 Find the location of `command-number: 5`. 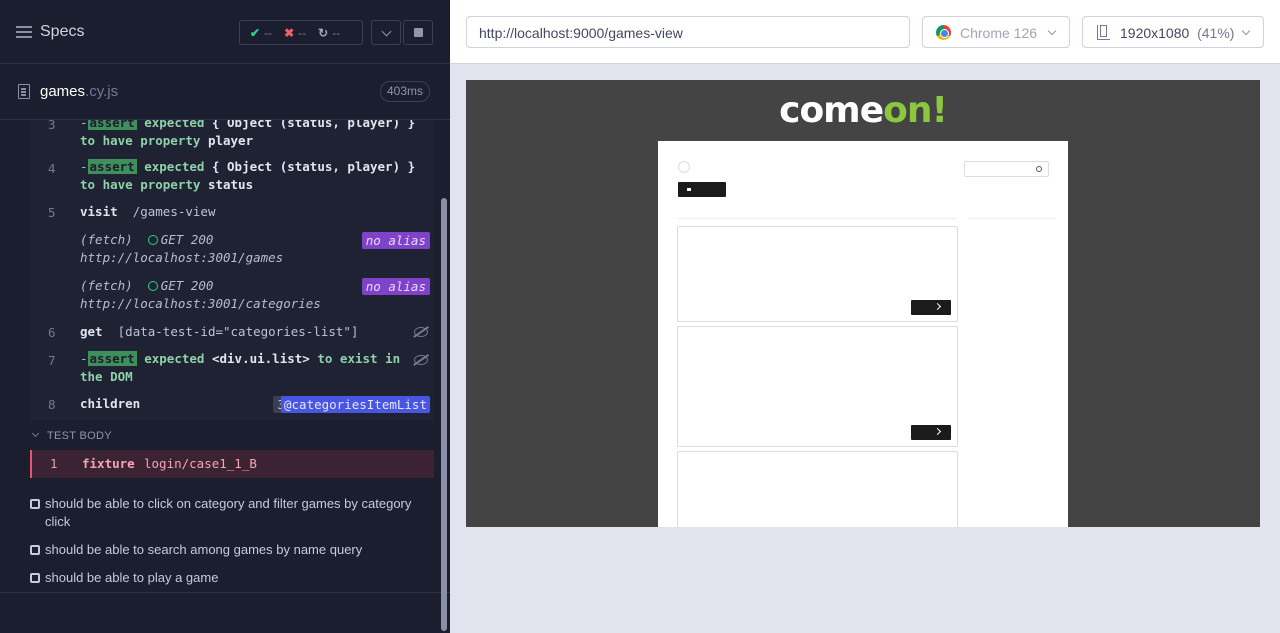

command-number: 5 is located at coordinates (52, 212).